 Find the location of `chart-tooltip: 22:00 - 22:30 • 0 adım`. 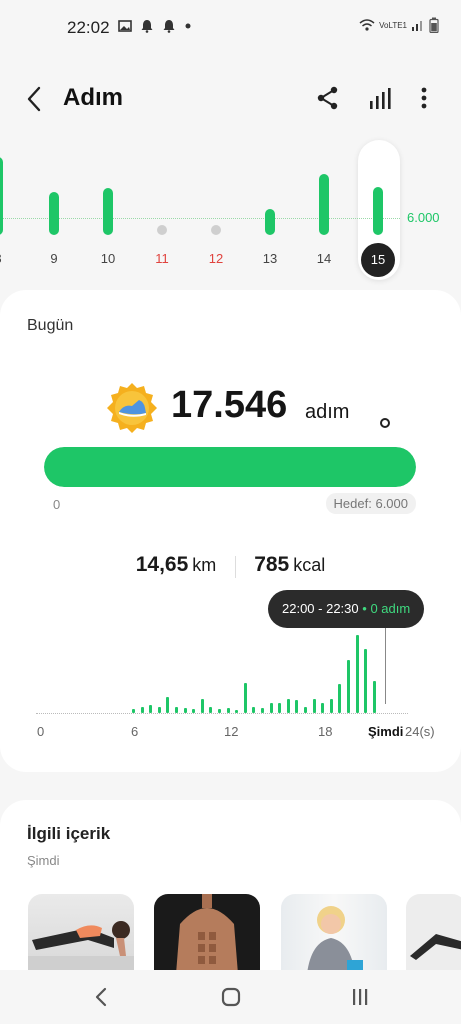

chart-tooltip: 22:00 - 22:30 • 0 adım is located at coordinates (346, 609).